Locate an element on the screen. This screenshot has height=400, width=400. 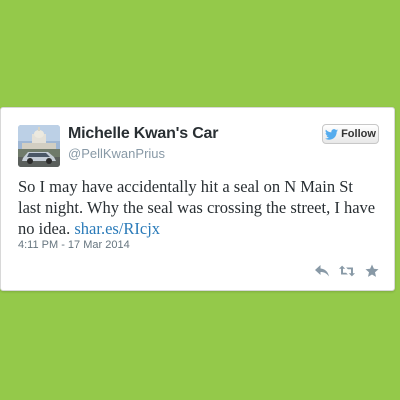
star-icon is located at coordinates (372, 271).